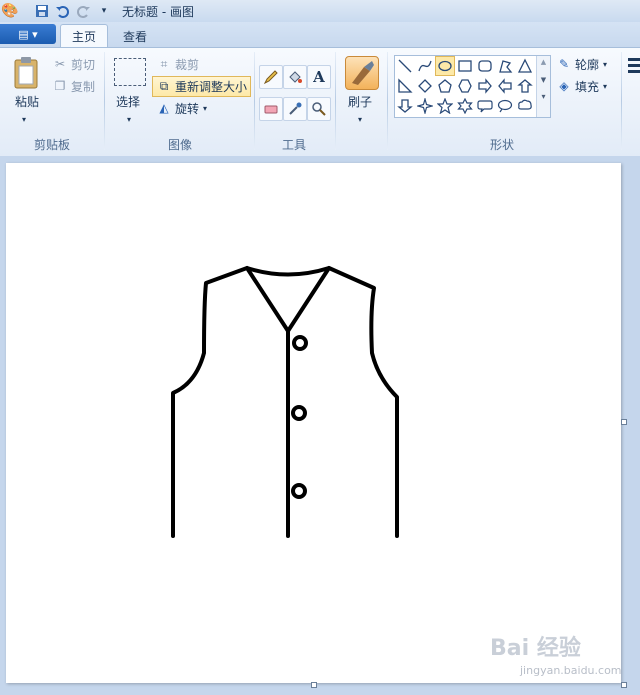 The height and width of the screenshot is (695, 640). Describe the element at coordinates (525, 66) in the screenshot. I see `triangle-shape-icon` at that location.